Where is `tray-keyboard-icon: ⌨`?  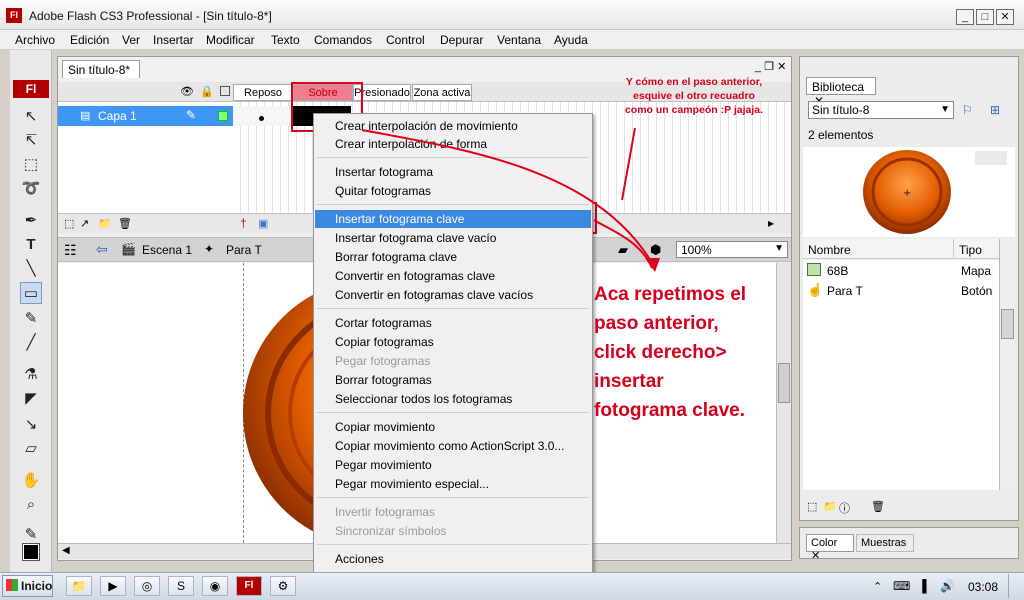 tray-keyboard-icon: ⌨ is located at coordinates (901, 586).